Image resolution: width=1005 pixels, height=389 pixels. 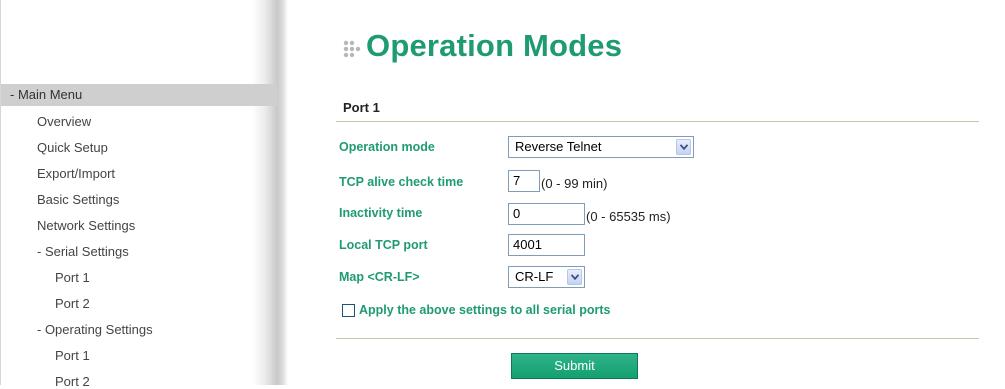 What do you see at coordinates (72, 355) in the screenshot?
I see `sidebar-item-operating-port-1: Port 1` at bounding box center [72, 355].